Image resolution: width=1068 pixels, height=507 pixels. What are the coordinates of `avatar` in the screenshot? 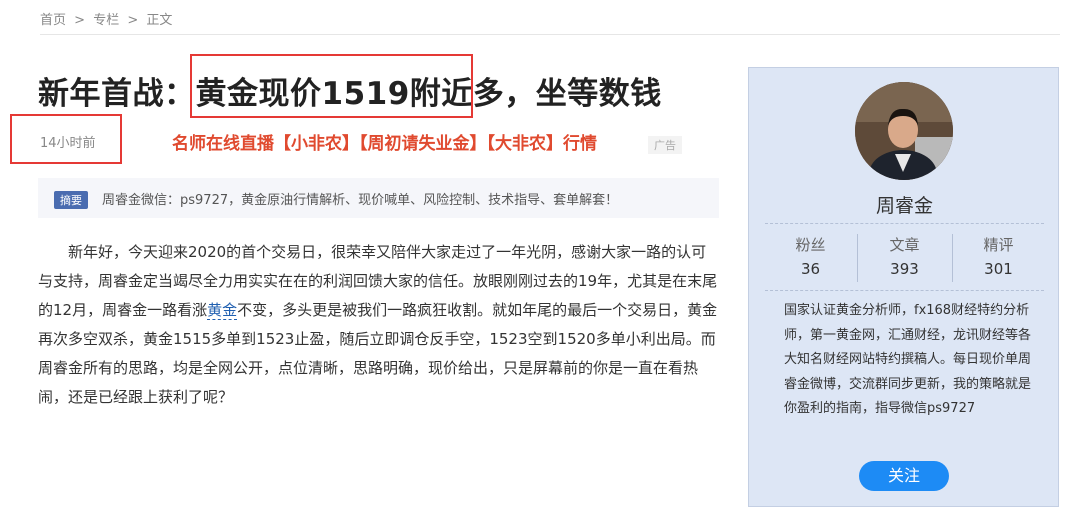 It's located at (904, 131).